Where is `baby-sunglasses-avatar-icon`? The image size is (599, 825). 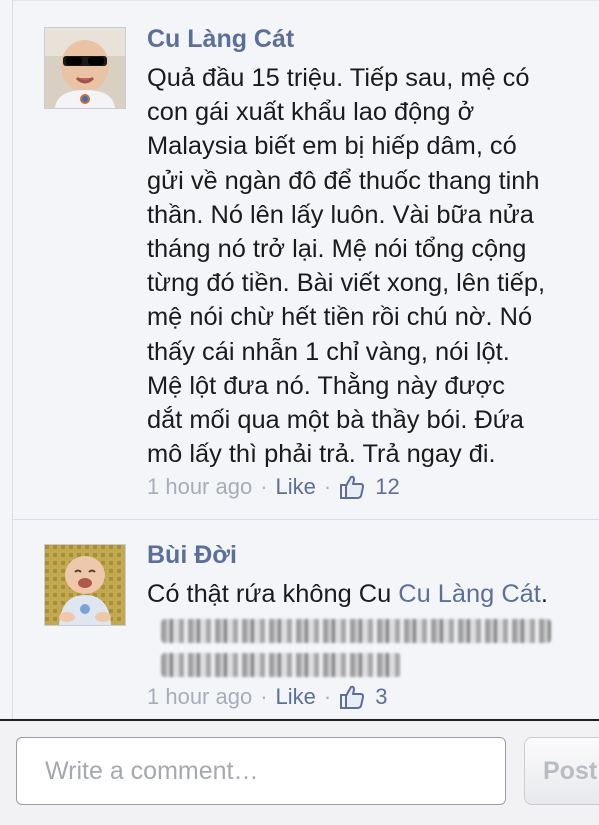
baby-sunglasses-avatar-icon is located at coordinates (85, 68).